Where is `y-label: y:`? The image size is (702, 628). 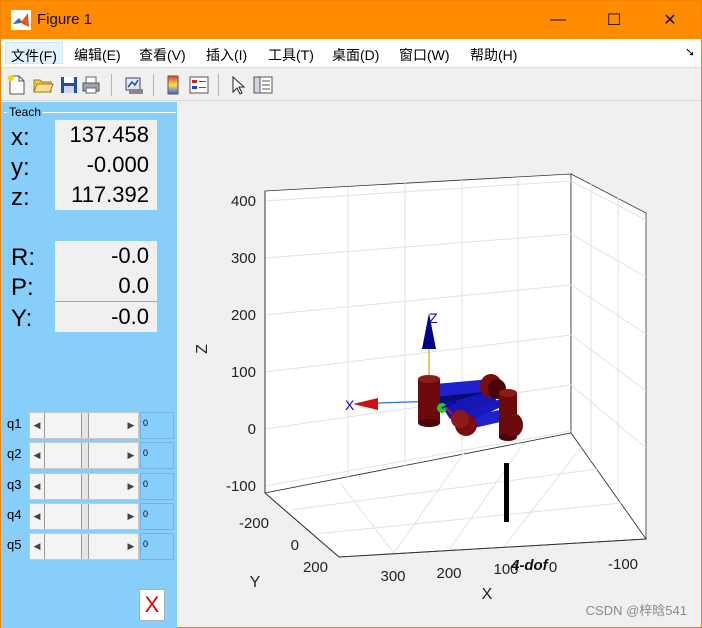 y-label: y: is located at coordinates (20, 167).